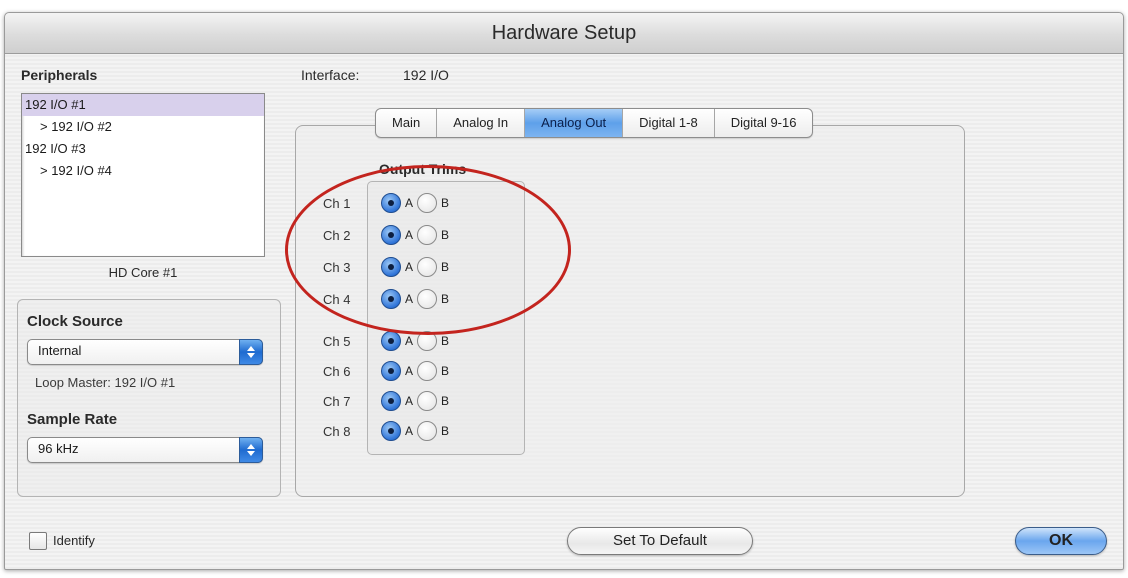 The width and height of the screenshot is (1128, 578). Describe the element at coordinates (330, 75) in the screenshot. I see `interface-label: Interface:` at that location.